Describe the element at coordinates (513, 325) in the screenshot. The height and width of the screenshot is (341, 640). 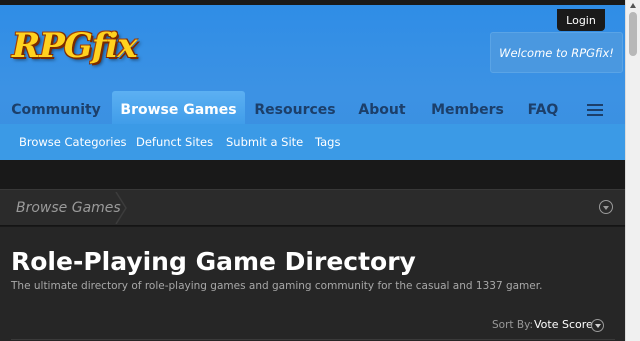
I see `sort-label: Sort By:` at that location.